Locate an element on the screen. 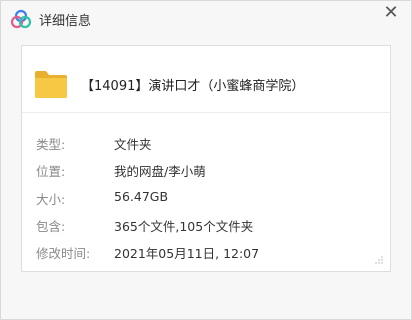 This screenshot has height=320, width=412. detail-row-modified: 修改时间: 2021年05月11日, 12:07 is located at coordinates (206, 253).